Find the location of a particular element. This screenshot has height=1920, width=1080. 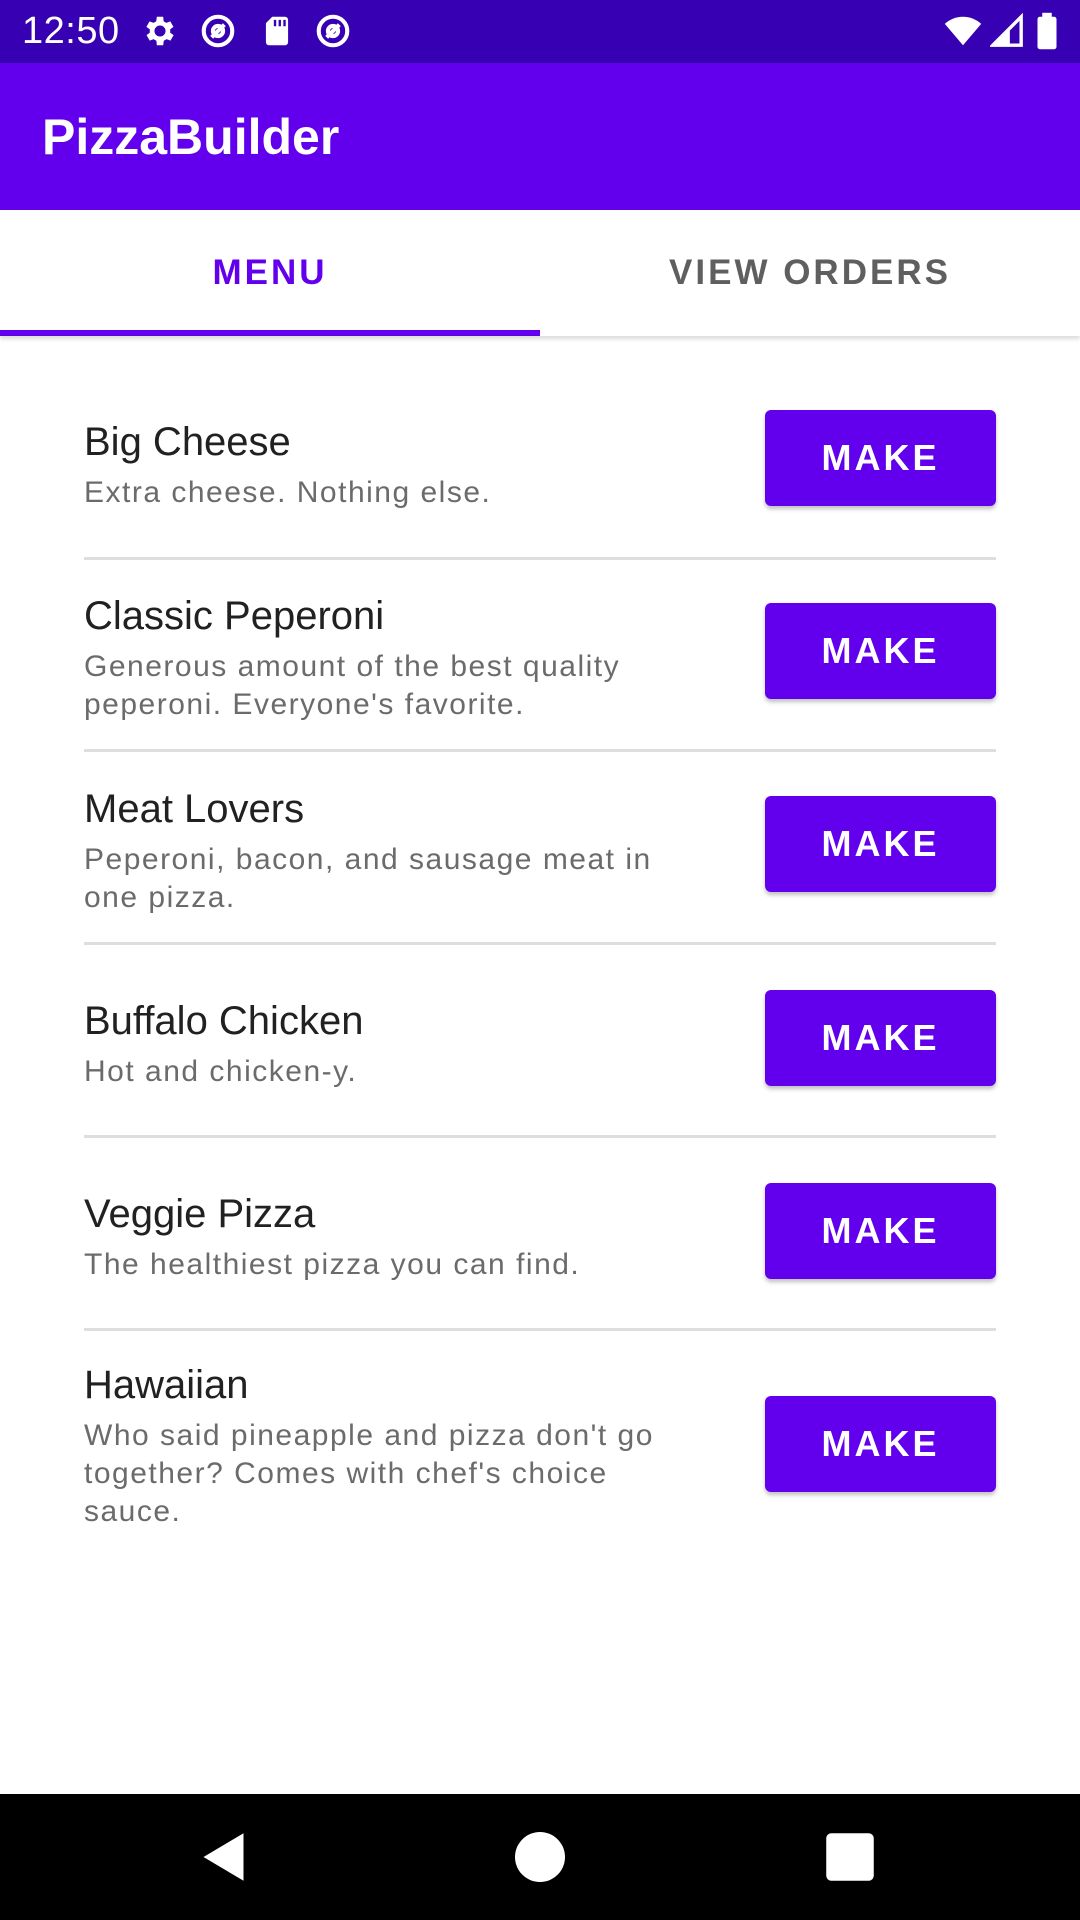

pizza-name: Meat Lovers is located at coordinates (194, 809).